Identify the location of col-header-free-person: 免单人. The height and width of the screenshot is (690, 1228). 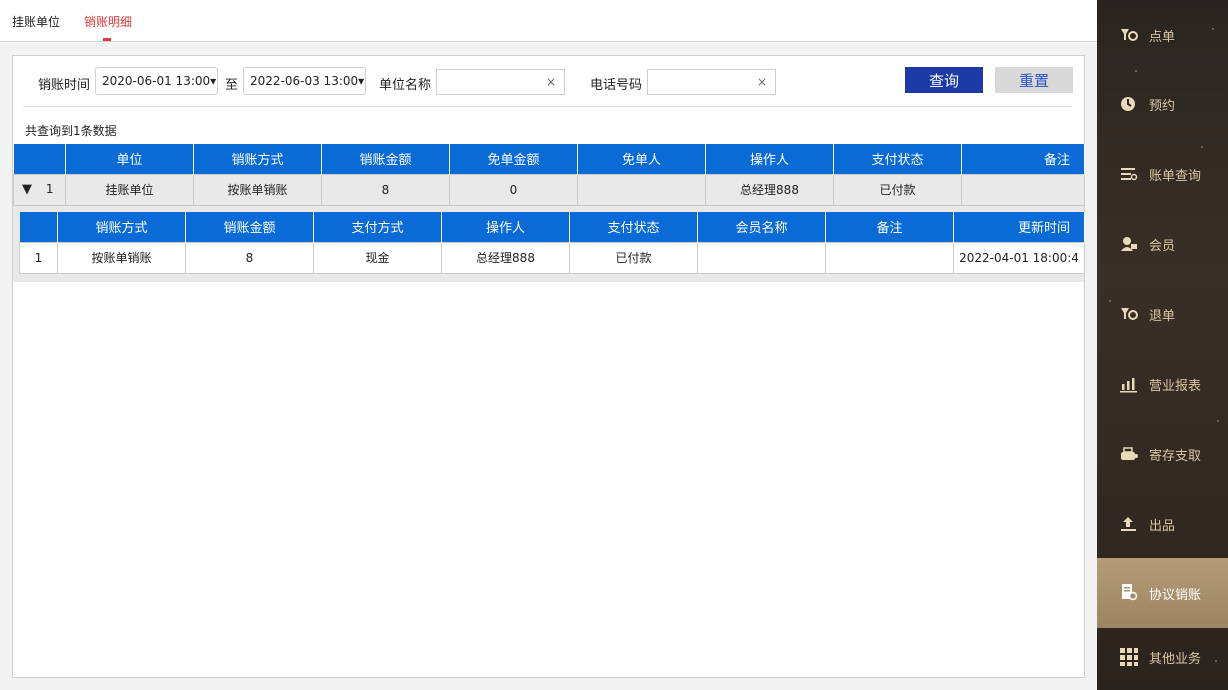
(641, 159).